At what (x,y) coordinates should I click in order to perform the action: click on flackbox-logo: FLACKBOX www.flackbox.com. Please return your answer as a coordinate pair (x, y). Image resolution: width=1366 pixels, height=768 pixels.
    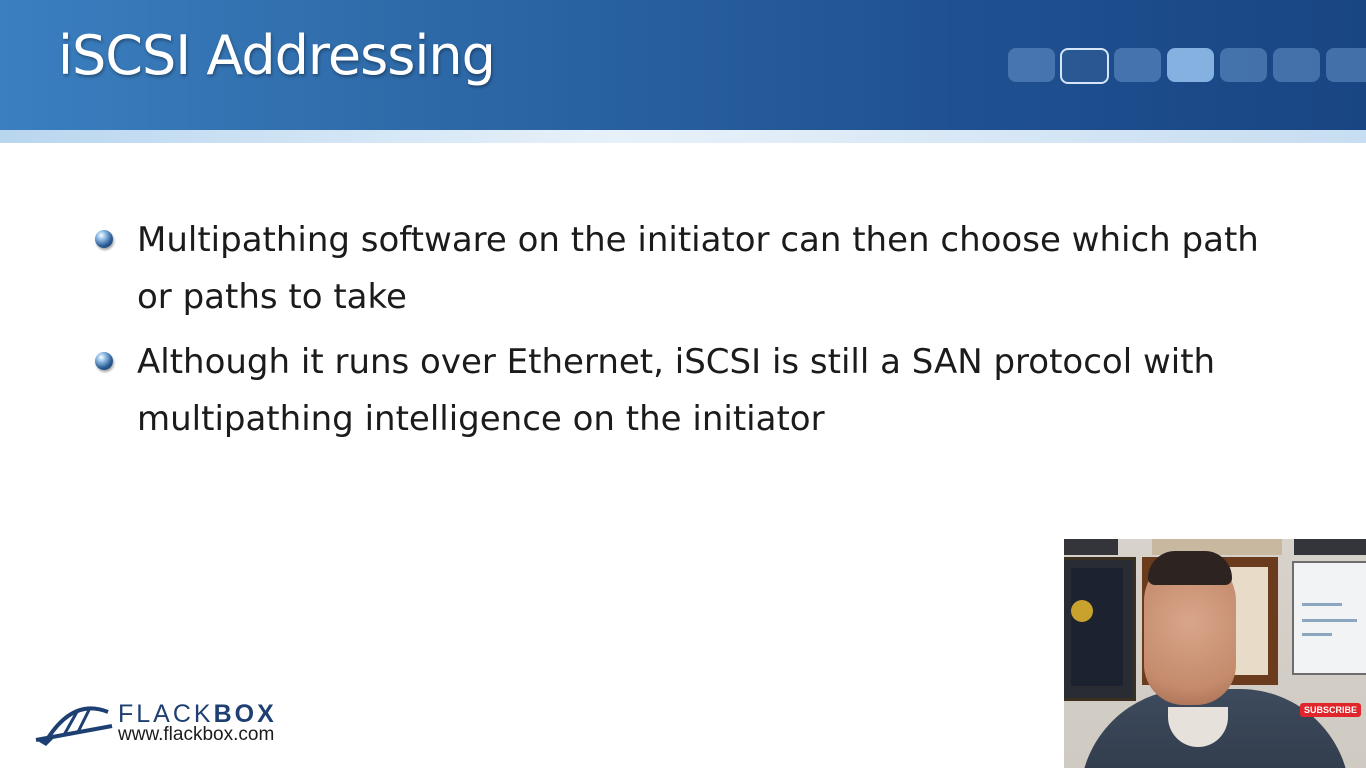
    Looking at the image, I should click on (164, 723).